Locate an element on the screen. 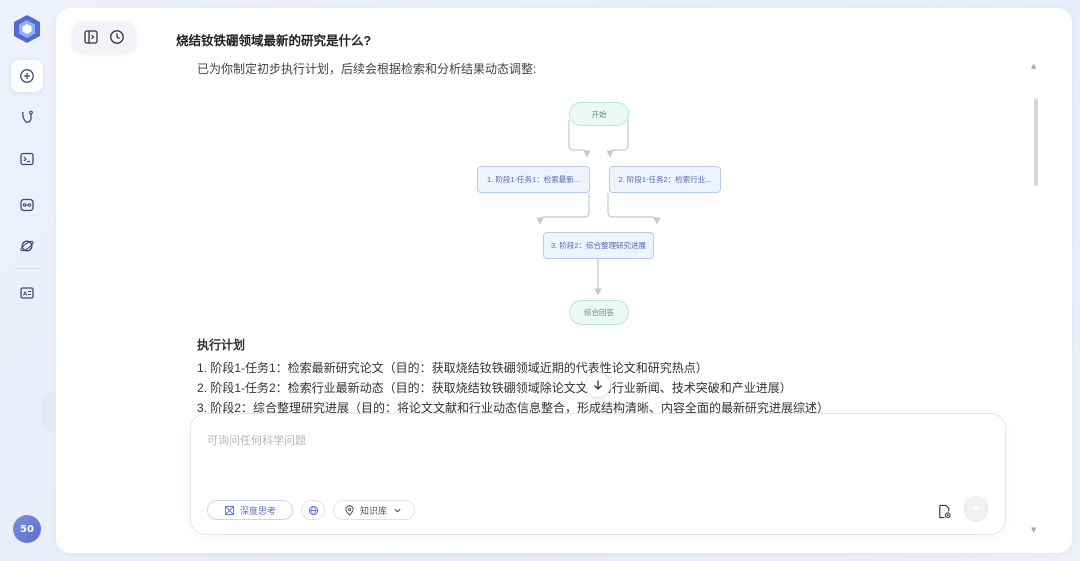 This screenshot has height=561, width=1080. terminal-icon is located at coordinates (27, 159).